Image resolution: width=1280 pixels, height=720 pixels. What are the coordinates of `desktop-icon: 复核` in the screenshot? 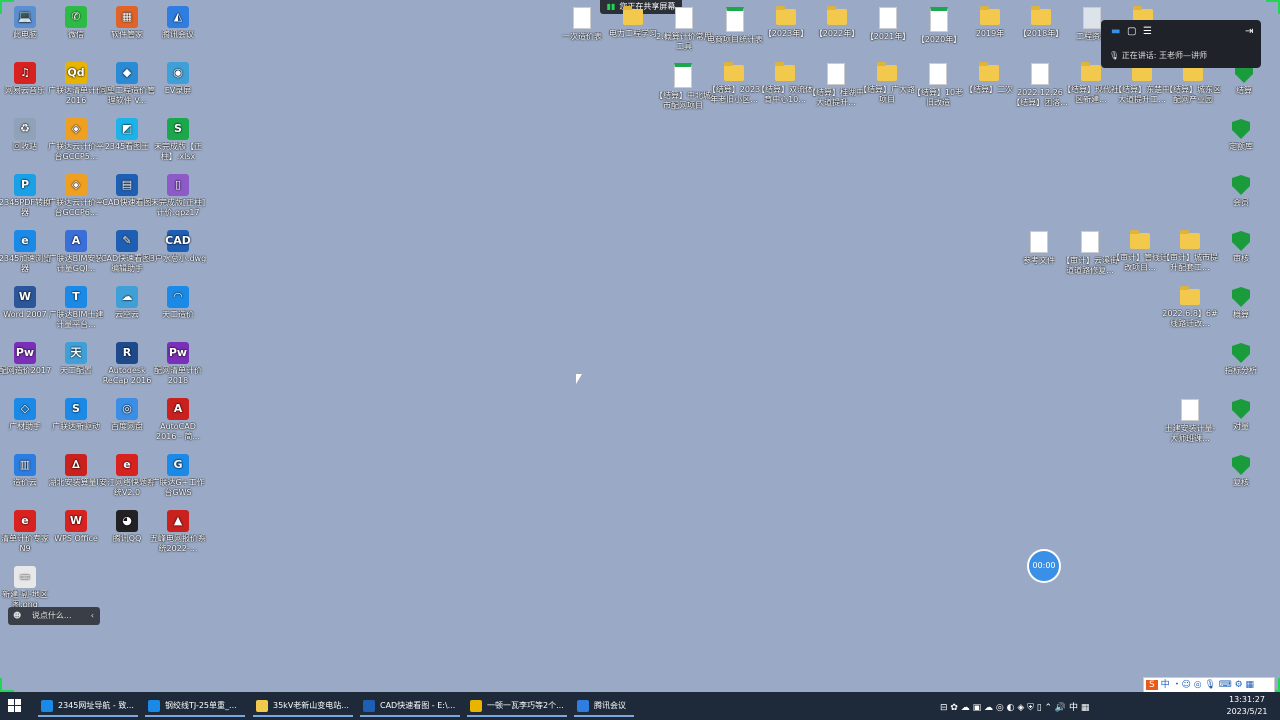 It's located at (1241, 471).